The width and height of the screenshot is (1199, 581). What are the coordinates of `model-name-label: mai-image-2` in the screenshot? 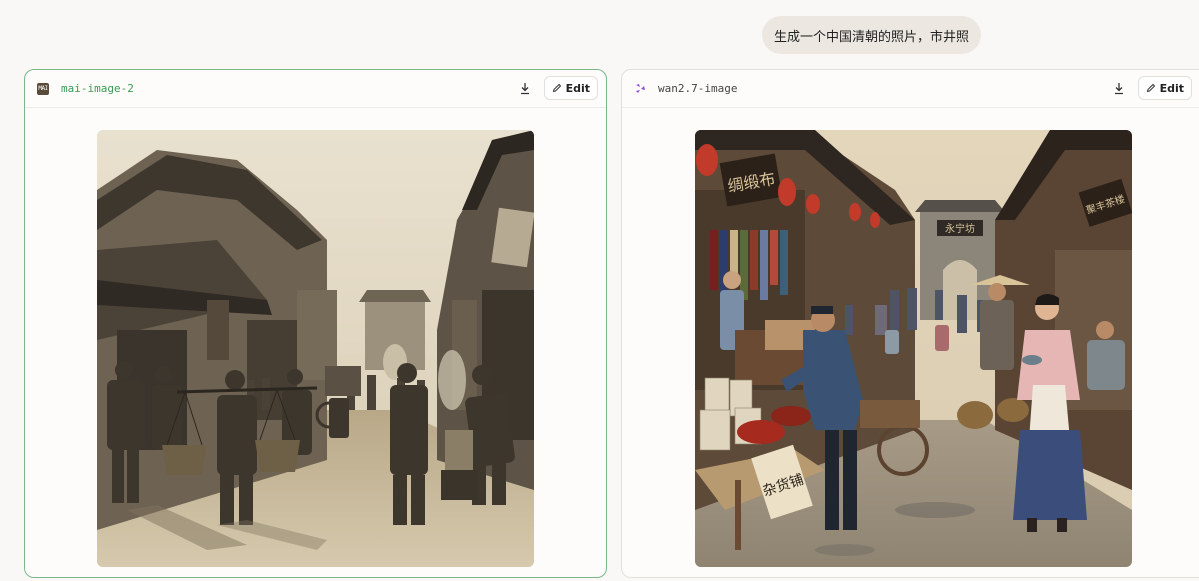 It's located at (97, 88).